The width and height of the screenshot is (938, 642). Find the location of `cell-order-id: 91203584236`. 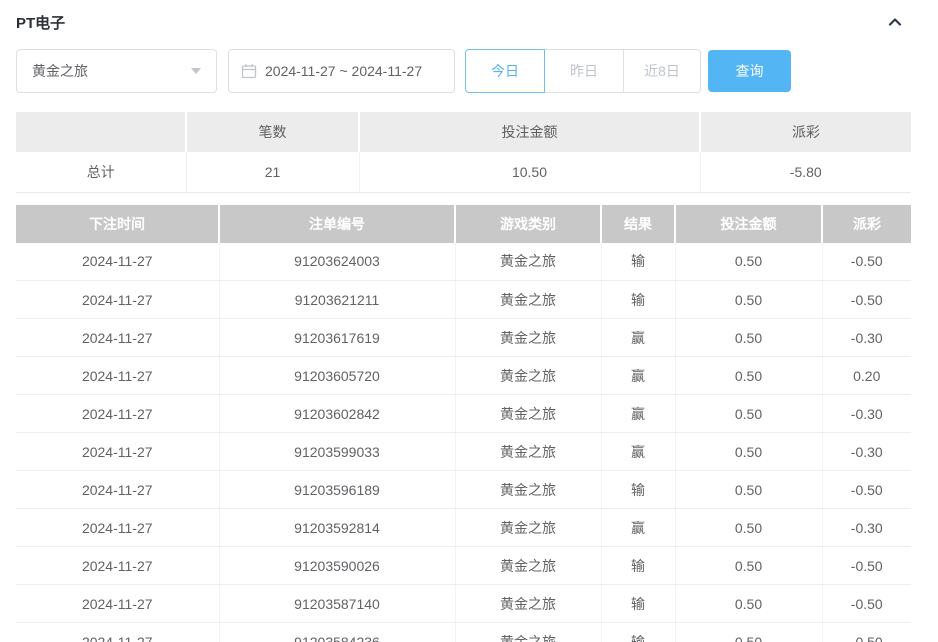

cell-order-id: 91203584236 is located at coordinates (337, 632).